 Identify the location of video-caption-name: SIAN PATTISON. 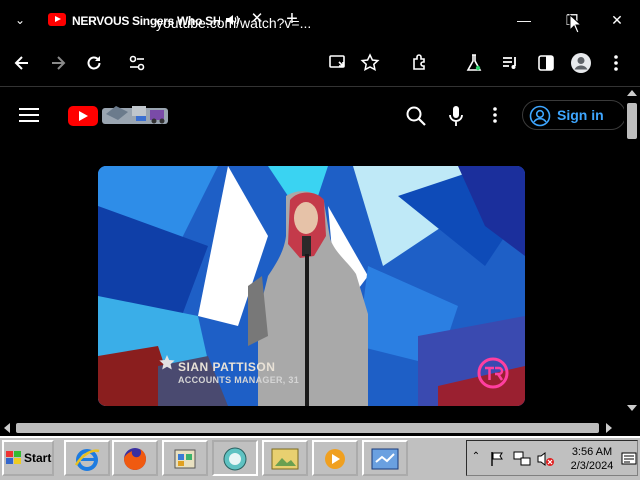
(227, 367).